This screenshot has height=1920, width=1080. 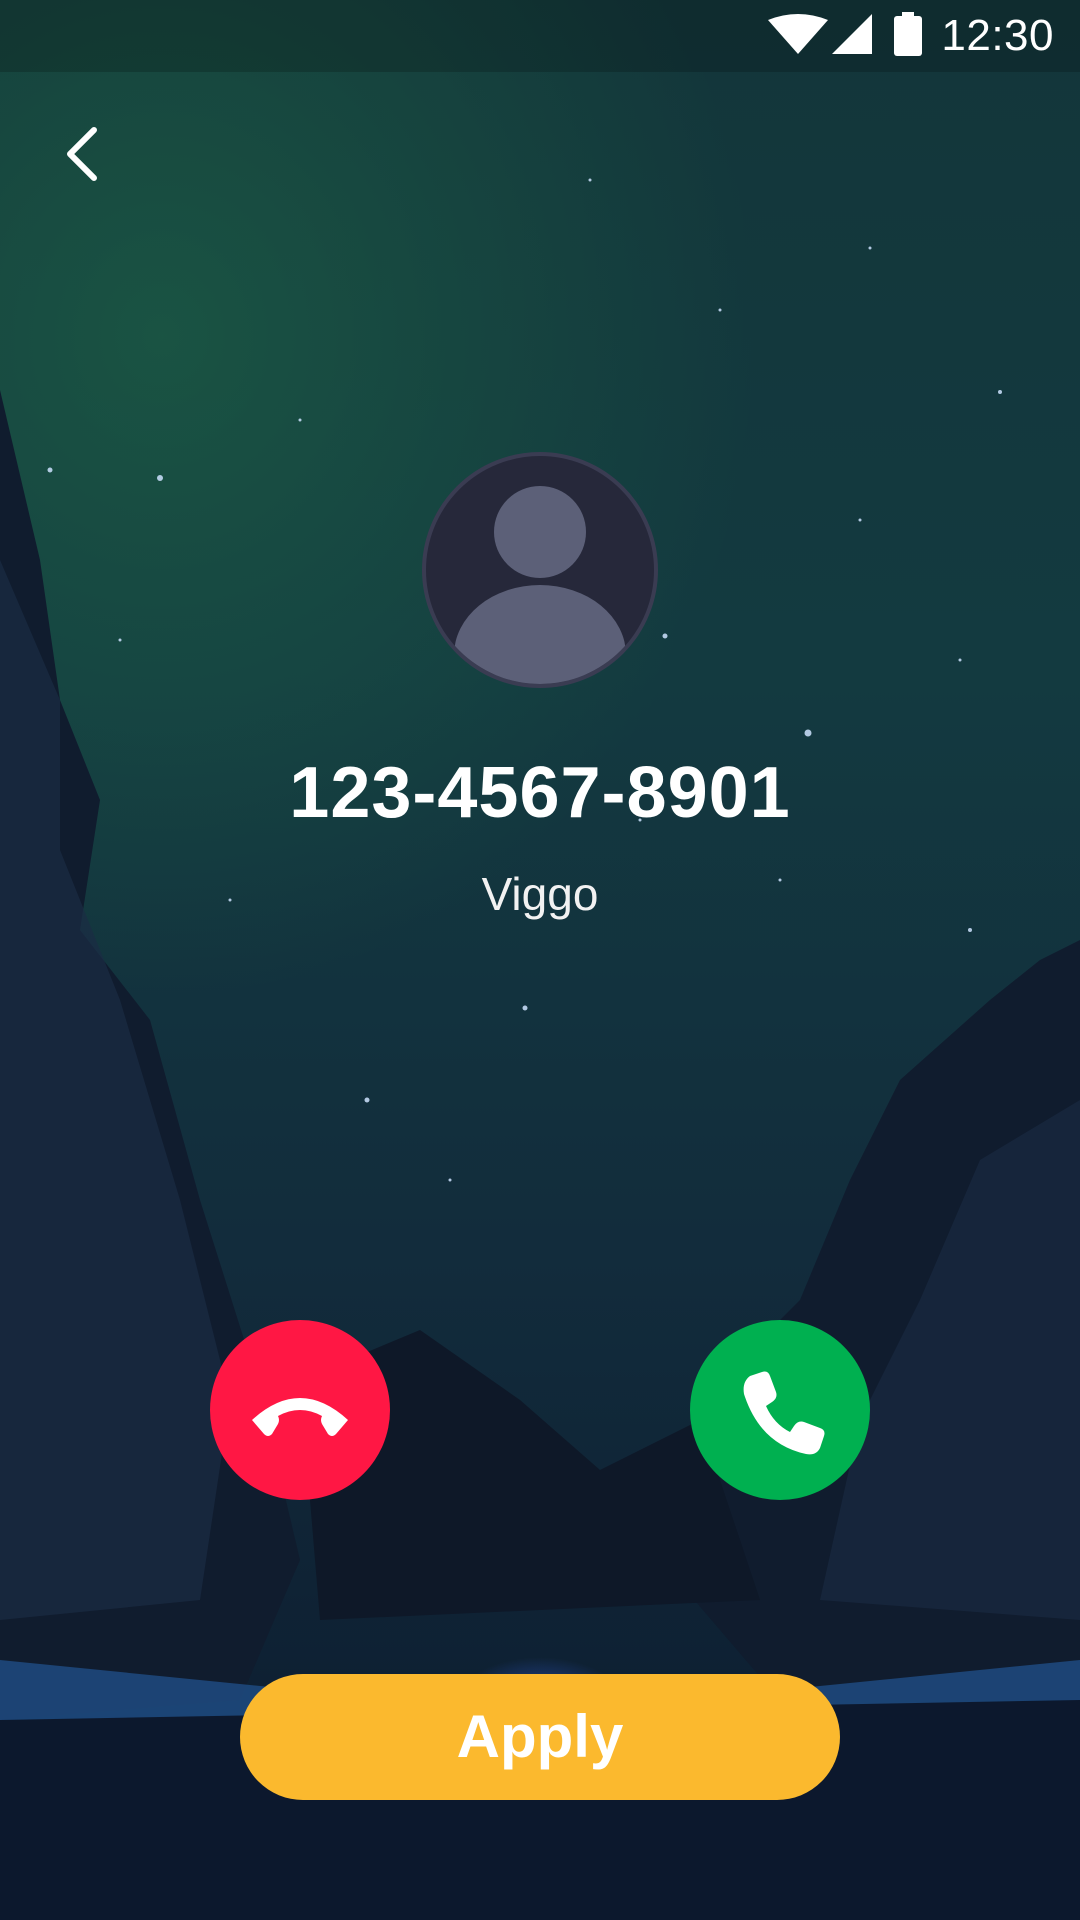 I want to click on chevron-left-icon, so click(x=82, y=154).